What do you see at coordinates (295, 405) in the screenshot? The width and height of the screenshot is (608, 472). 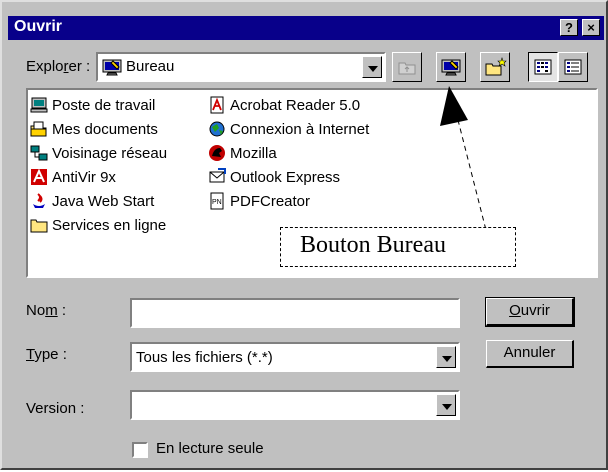 I see `version-combobox` at bounding box center [295, 405].